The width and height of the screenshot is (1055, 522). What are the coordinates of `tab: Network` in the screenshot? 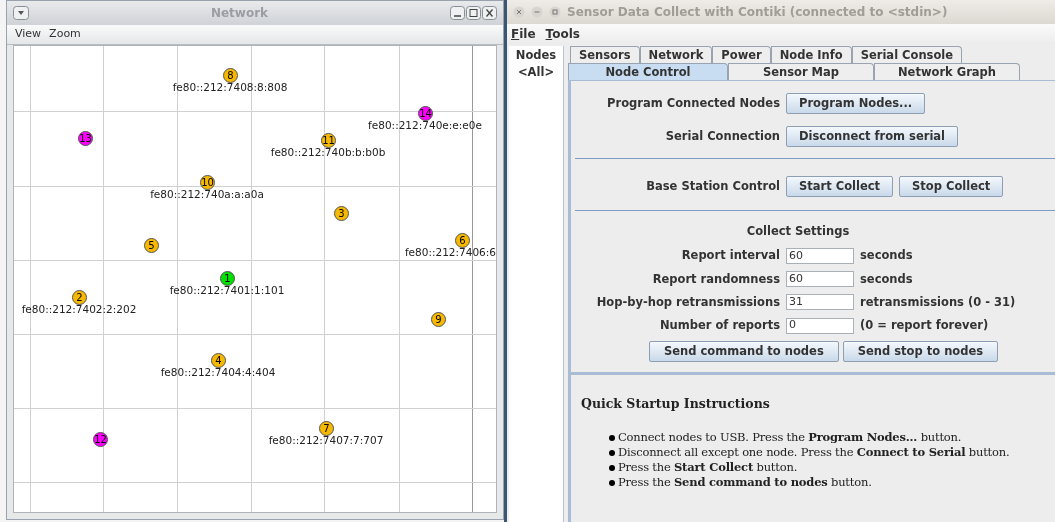 It's located at (676, 54).